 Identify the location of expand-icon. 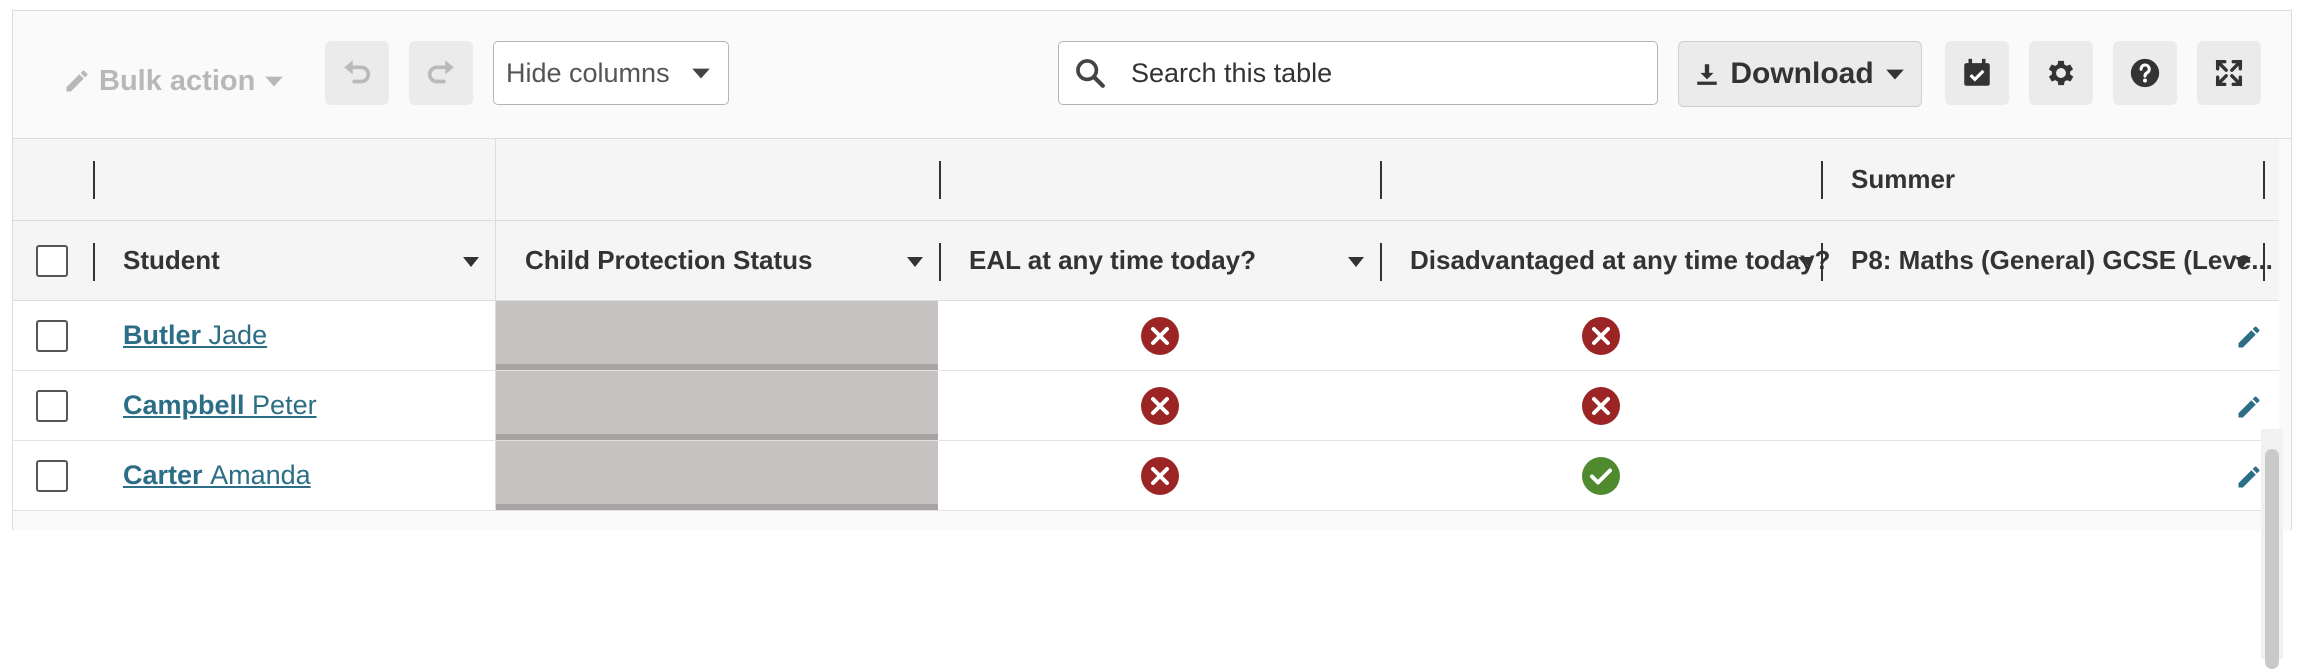
(2229, 73).